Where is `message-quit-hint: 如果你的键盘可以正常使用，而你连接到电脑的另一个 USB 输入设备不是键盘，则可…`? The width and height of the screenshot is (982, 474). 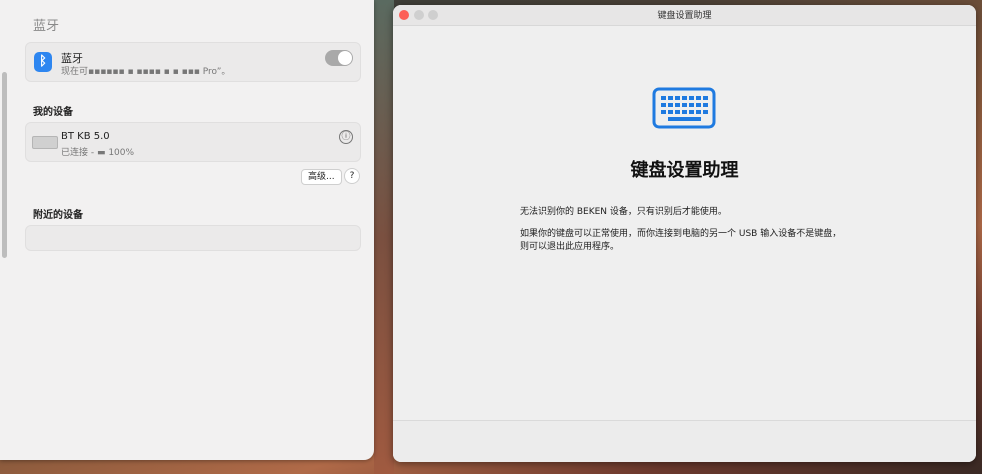 message-quit-hint: 如果你的键盘可以正常使用，而你连接到电脑的另一个 USB 输入设备不是键盘，则可… is located at coordinates (681, 240).